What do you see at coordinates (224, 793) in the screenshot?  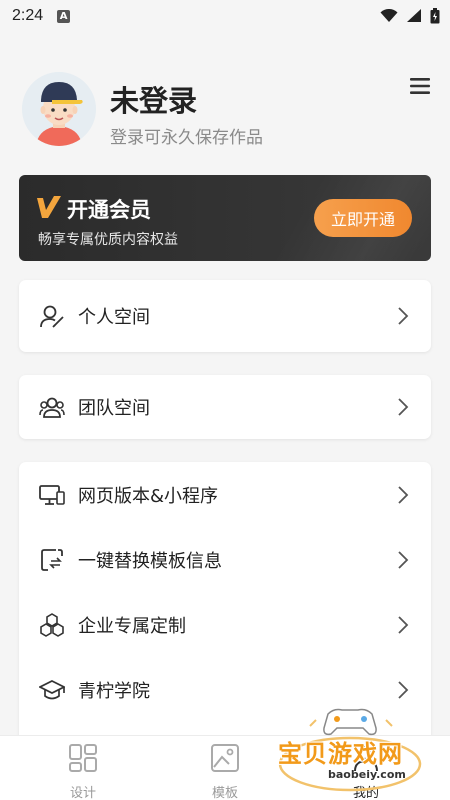 I see `nav-label: 模板` at bounding box center [224, 793].